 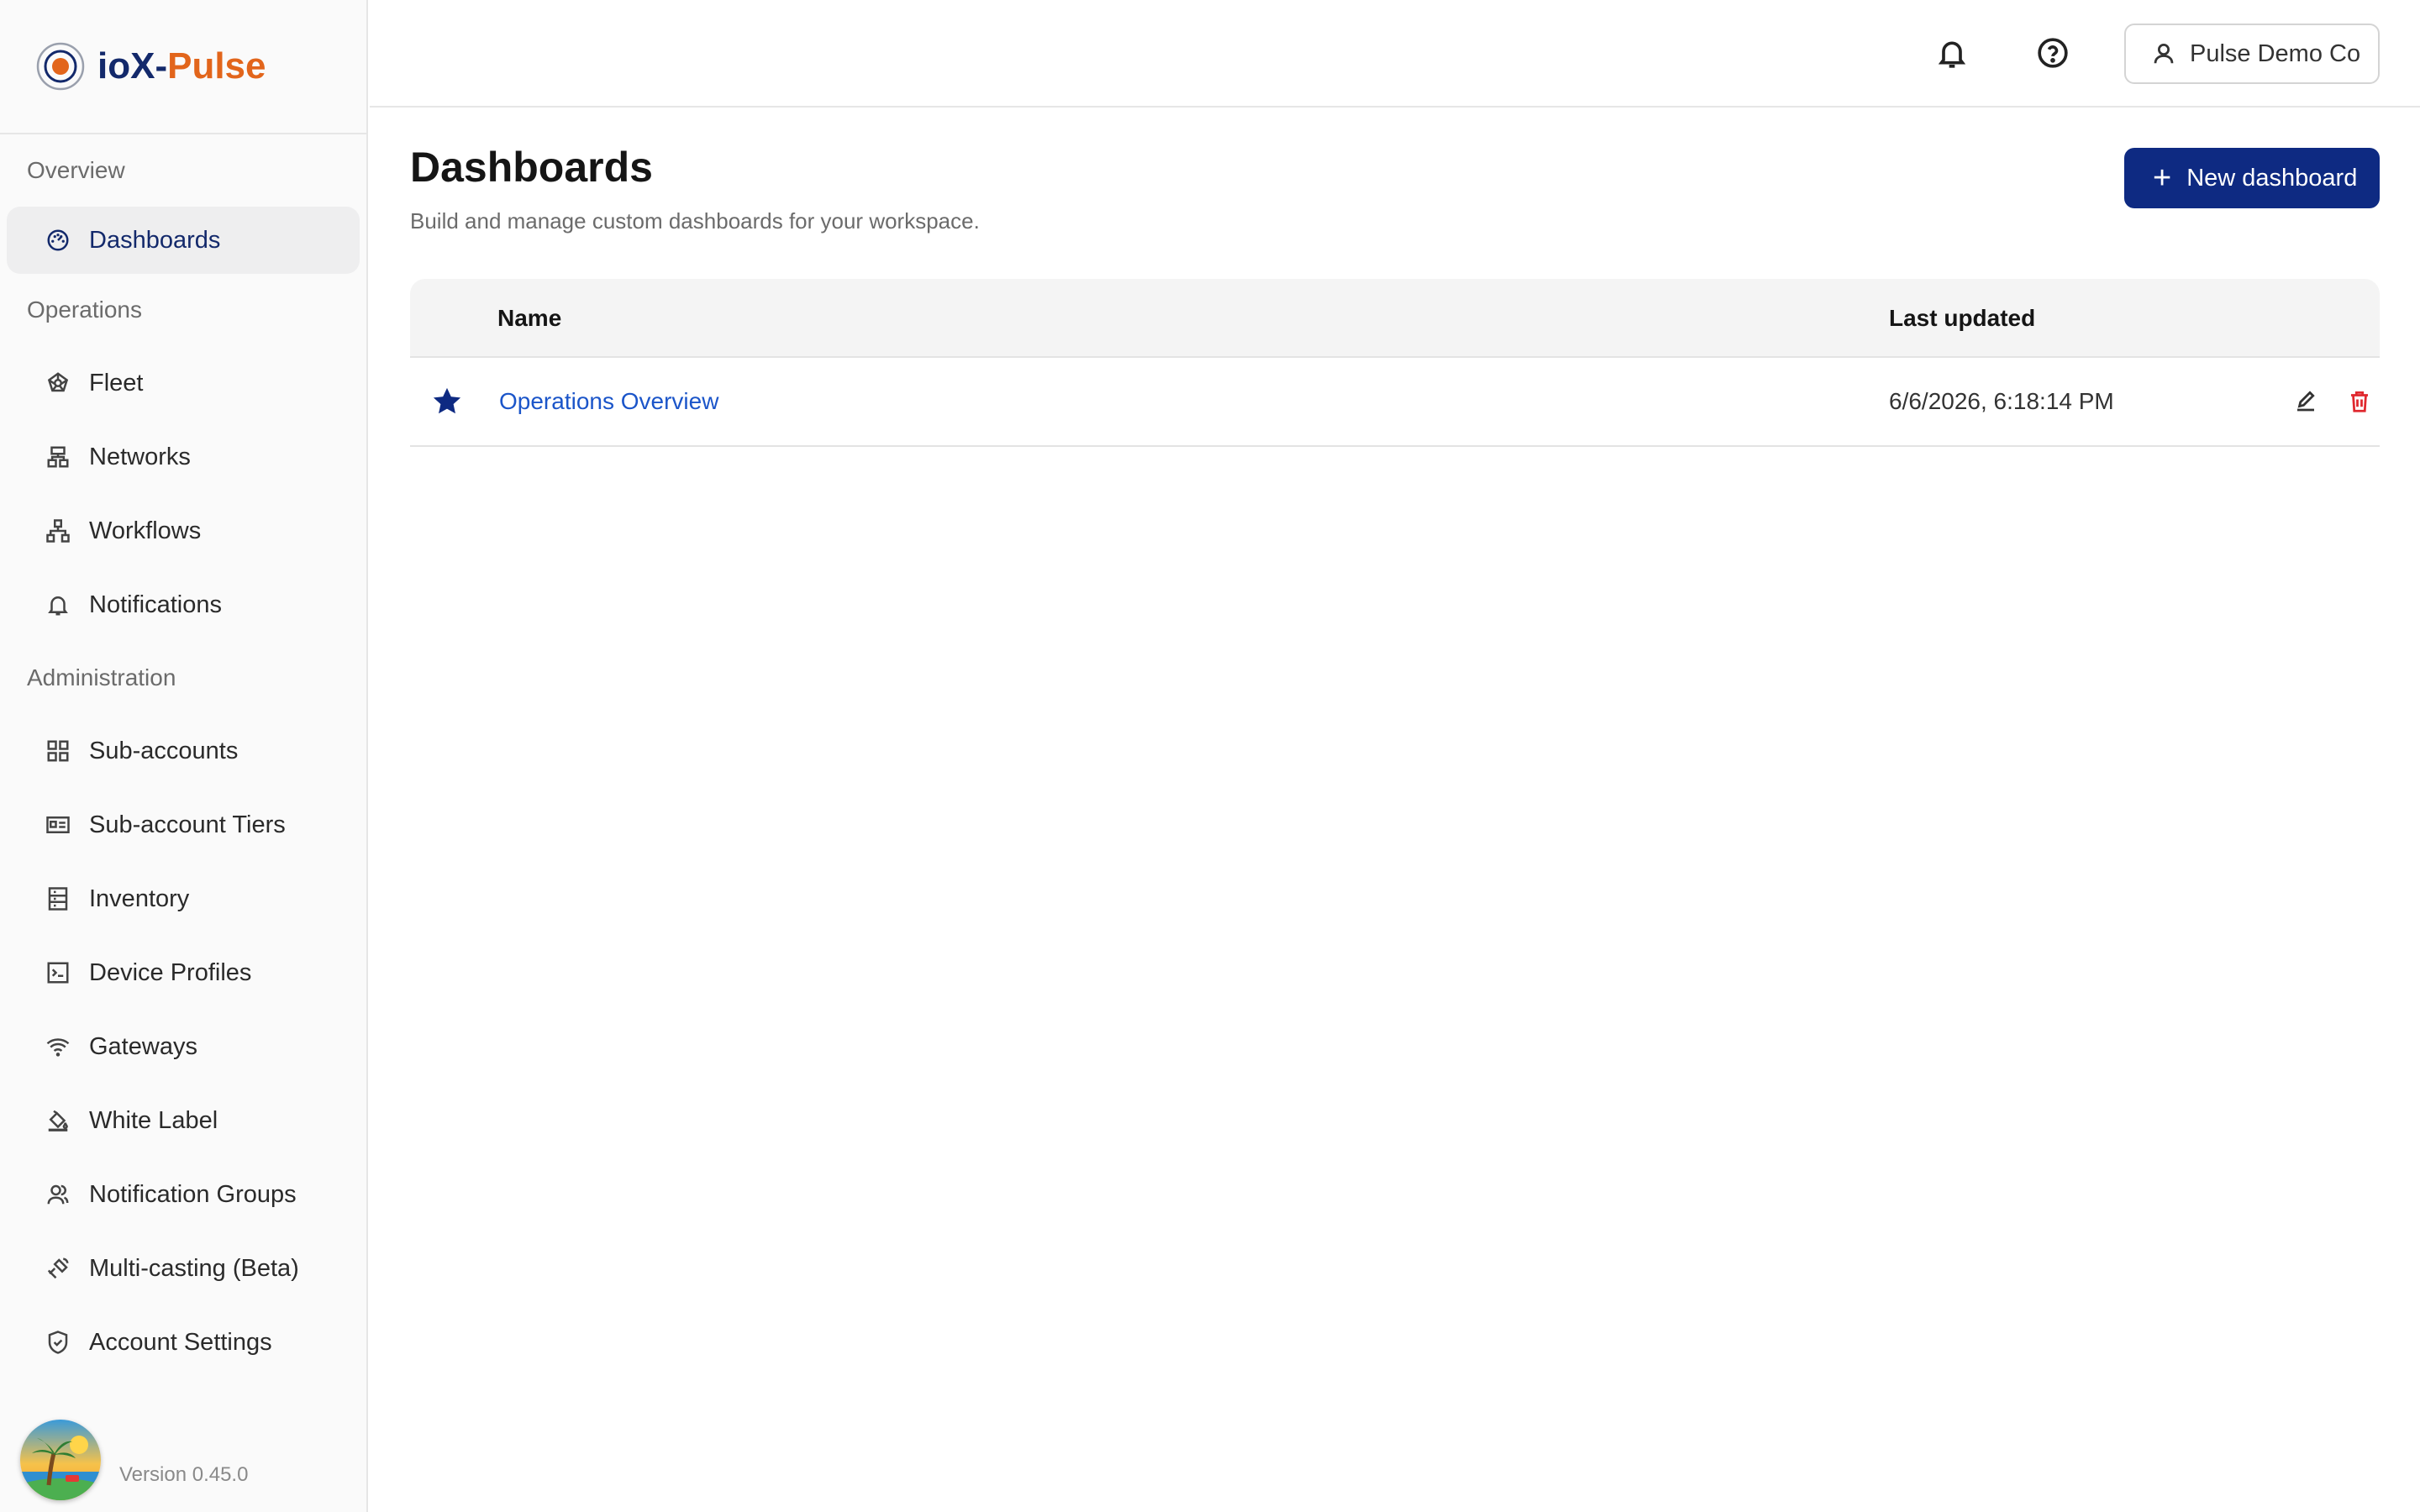 I want to click on column-header-last-updated: Last updated, so click(x=1963, y=318).